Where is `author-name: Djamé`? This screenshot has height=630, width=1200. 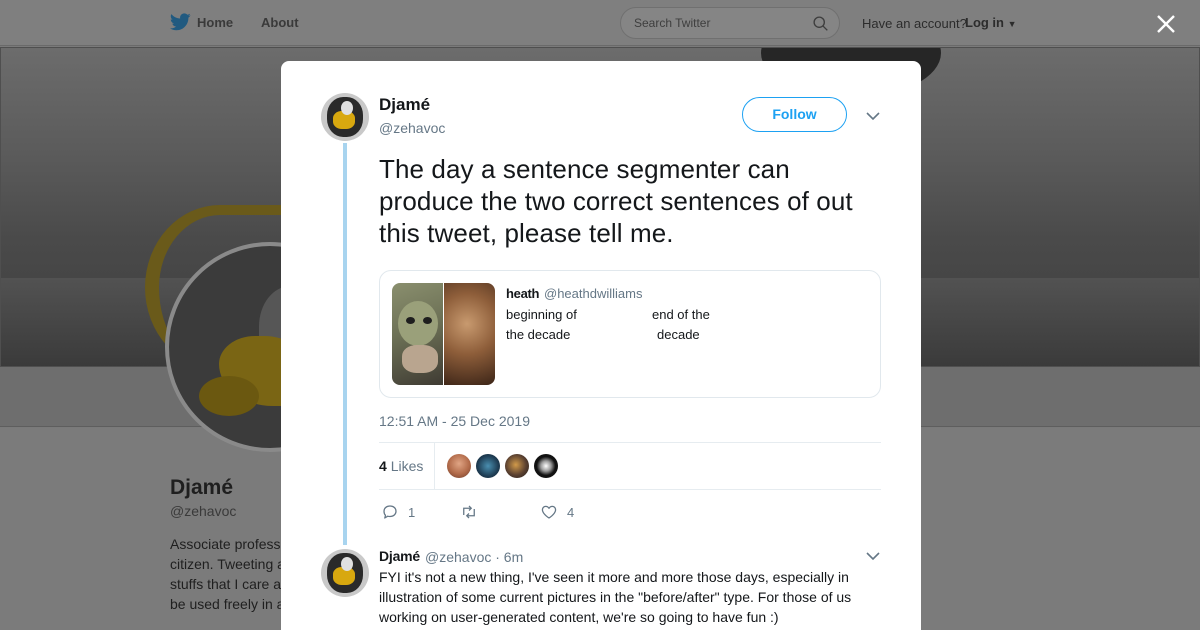 author-name: Djamé is located at coordinates (404, 105).